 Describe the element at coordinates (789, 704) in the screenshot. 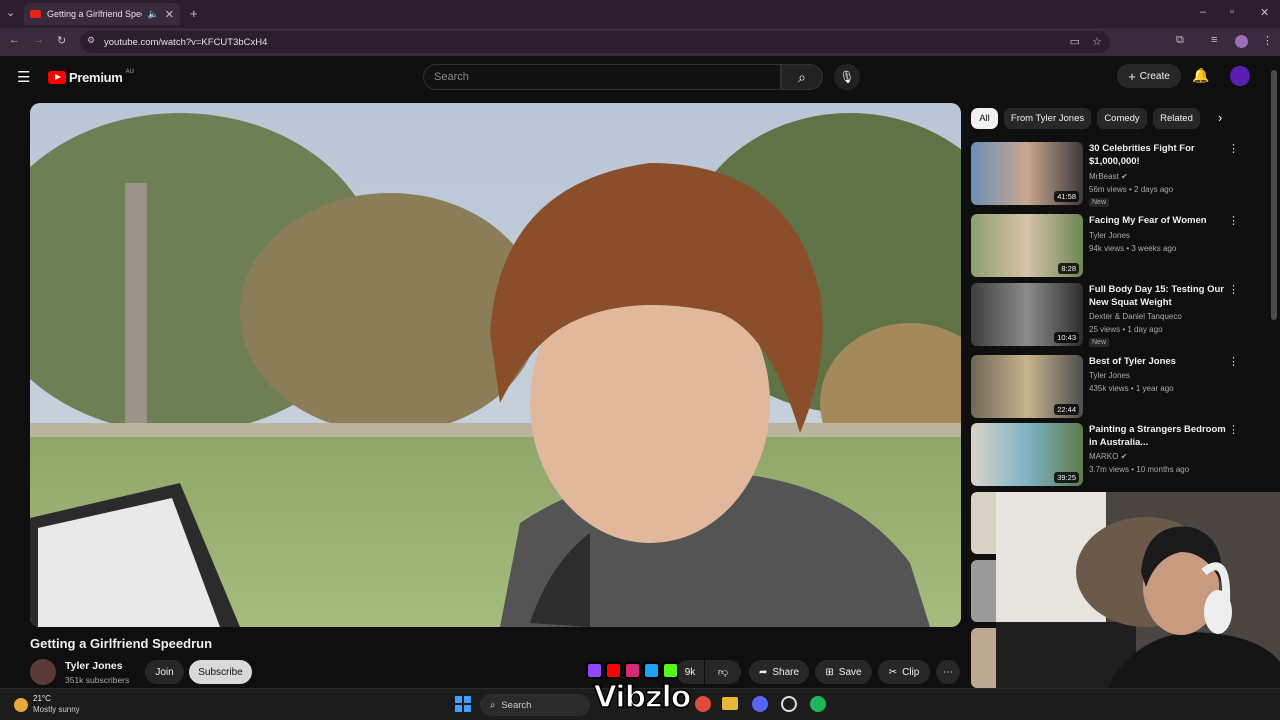

I see `obs-app-icon` at that location.